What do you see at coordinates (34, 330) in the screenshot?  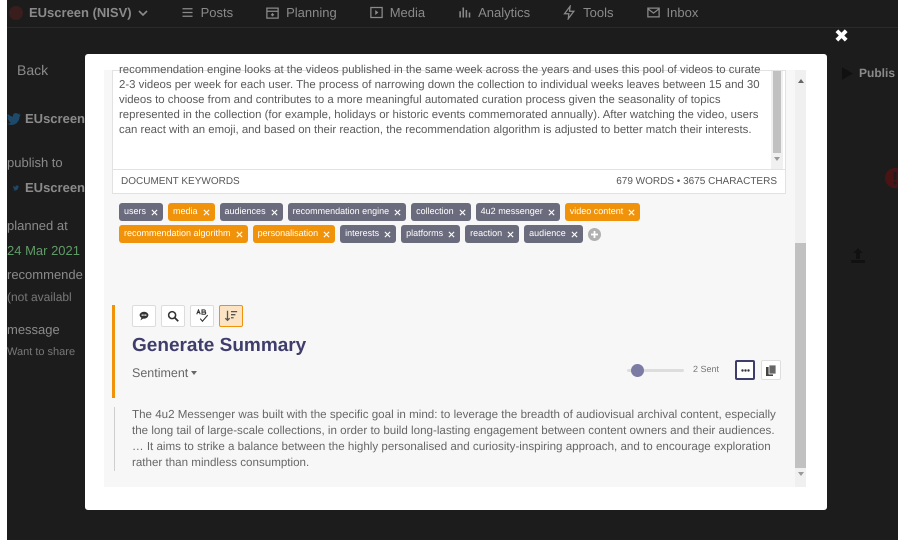 I see `field-label: message` at bounding box center [34, 330].